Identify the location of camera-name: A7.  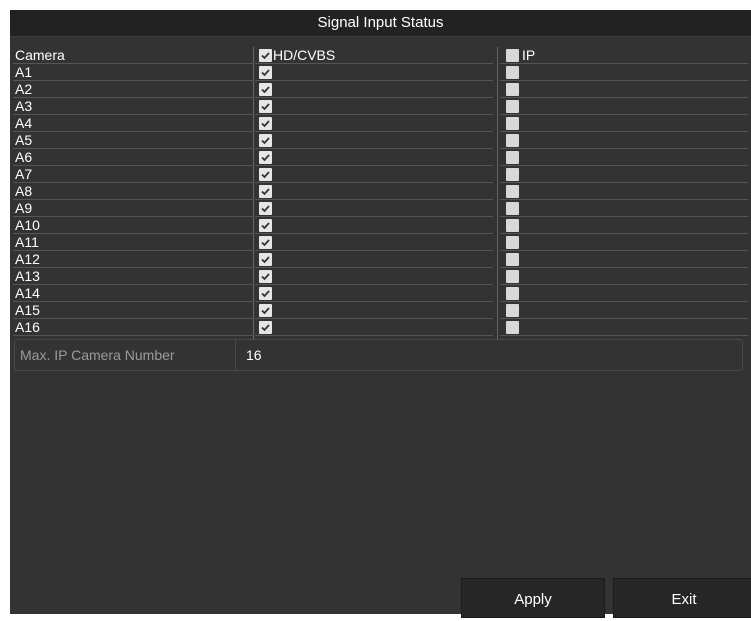
(133, 174).